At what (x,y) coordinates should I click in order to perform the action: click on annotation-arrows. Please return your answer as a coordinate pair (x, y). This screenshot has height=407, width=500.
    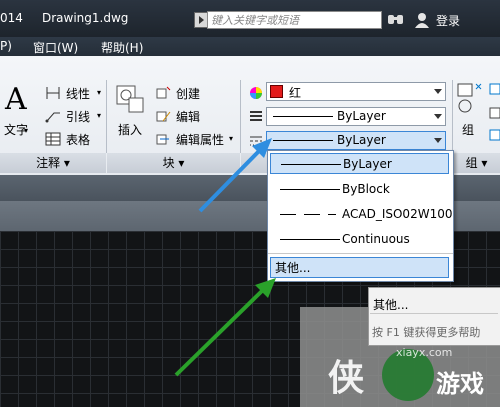
    Looking at the image, I should click on (225, 257).